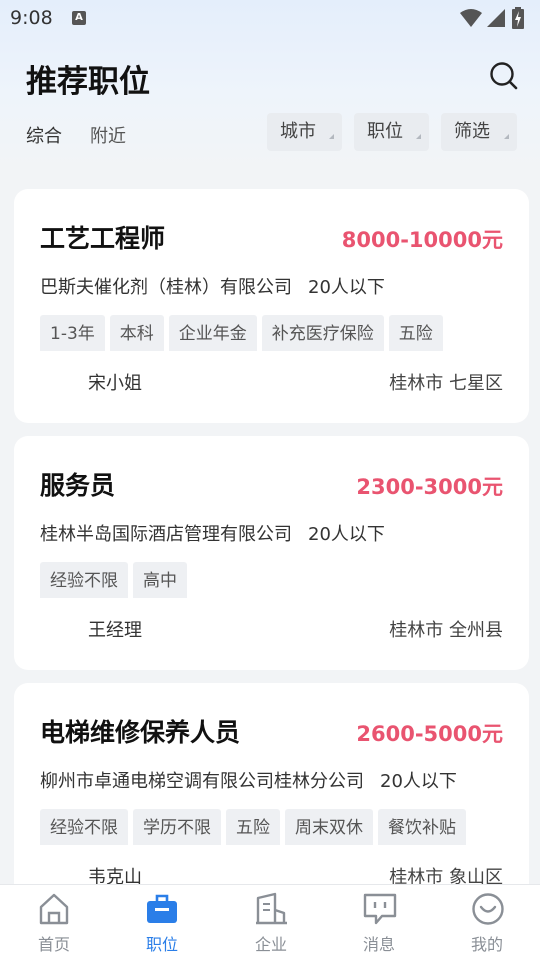  I want to click on job-salary: 2600-5000元, so click(429, 734).